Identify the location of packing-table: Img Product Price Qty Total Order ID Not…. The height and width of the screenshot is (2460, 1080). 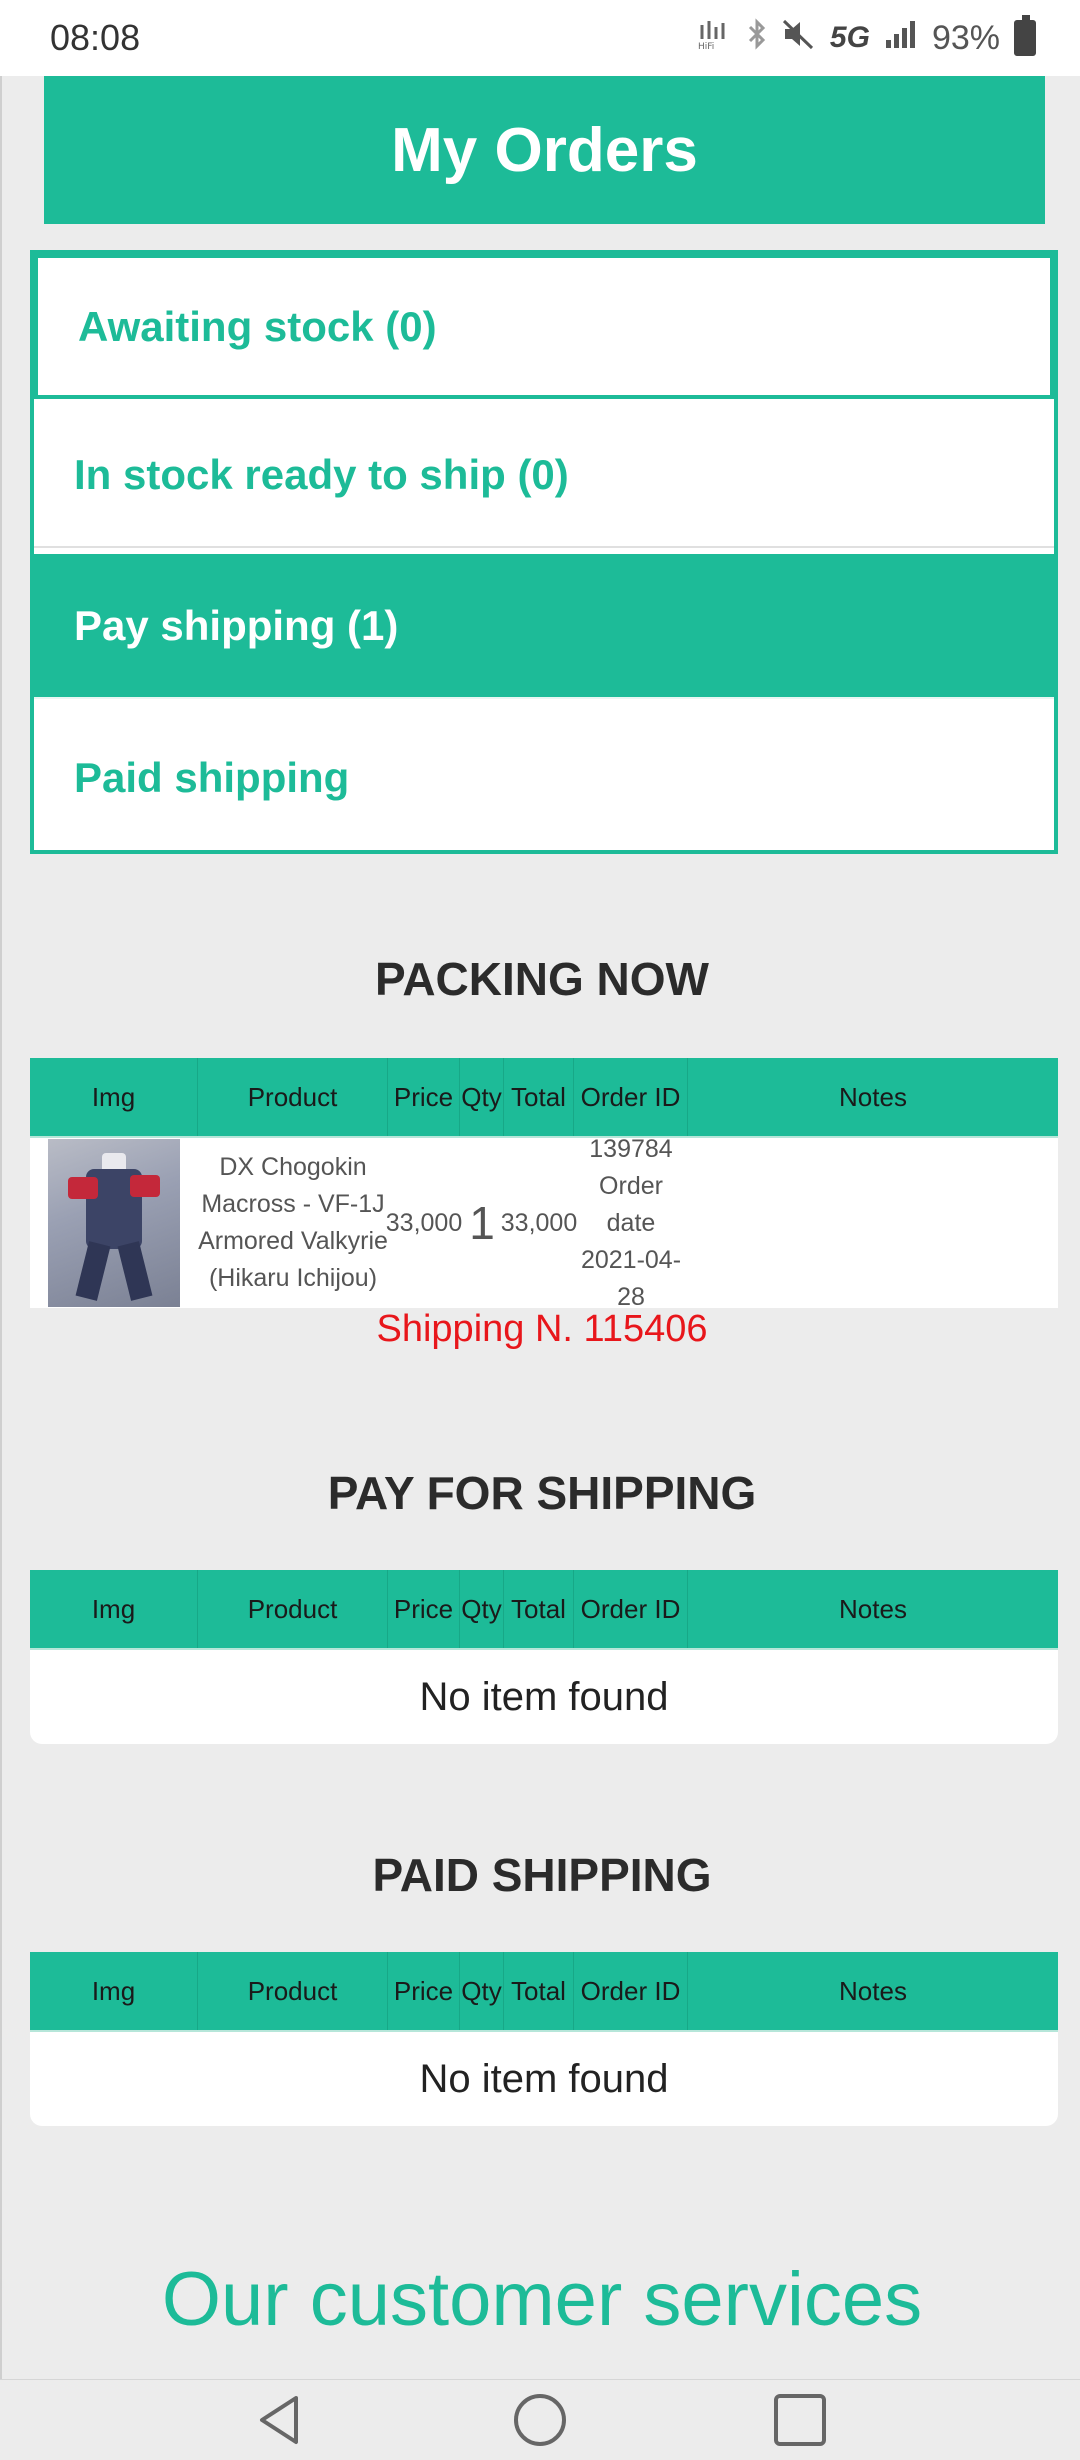
(544, 1183).